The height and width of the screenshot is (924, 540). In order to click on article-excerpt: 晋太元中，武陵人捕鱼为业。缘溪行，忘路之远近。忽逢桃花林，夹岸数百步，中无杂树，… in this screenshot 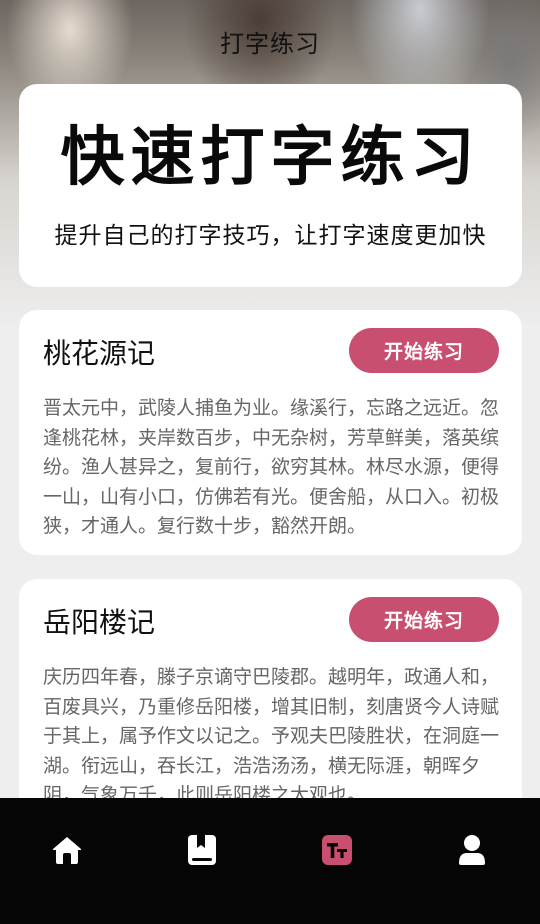, I will do `click(271, 467)`.